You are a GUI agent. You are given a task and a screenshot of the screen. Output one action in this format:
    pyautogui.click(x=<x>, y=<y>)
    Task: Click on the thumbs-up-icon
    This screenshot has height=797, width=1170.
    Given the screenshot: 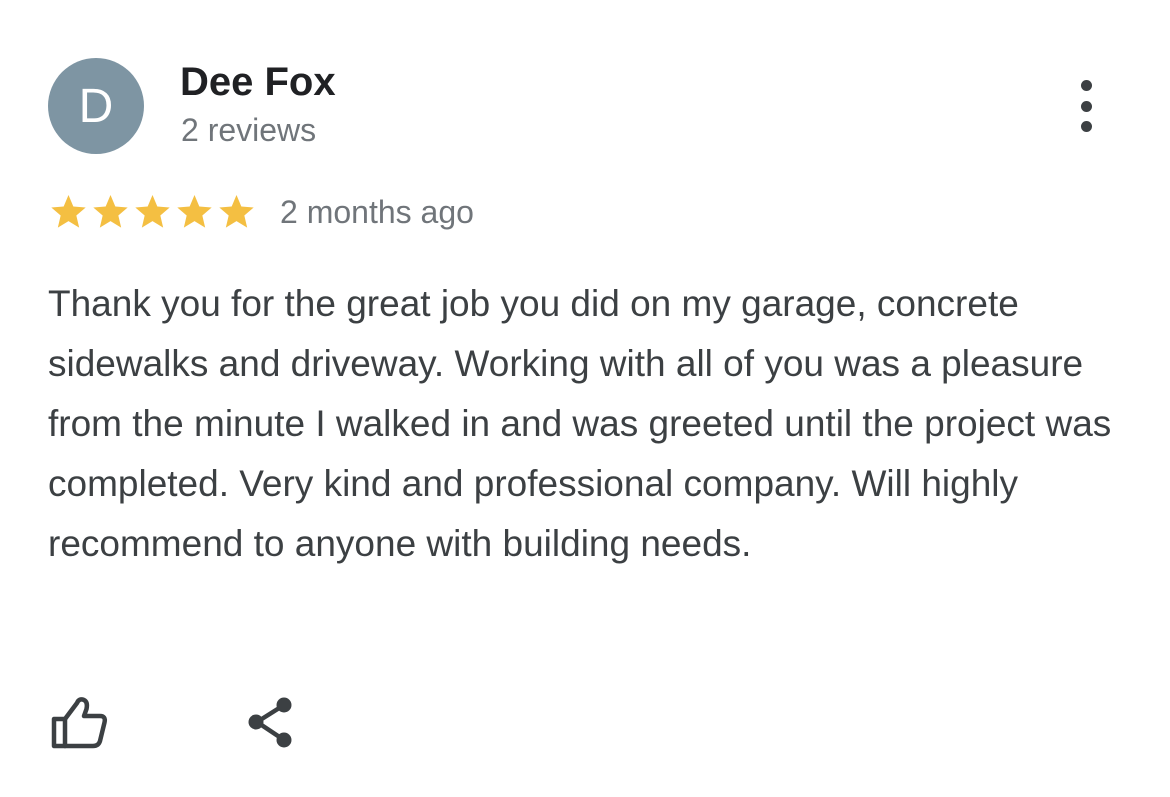 What is the action you would take?
    pyautogui.click(x=79, y=723)
    